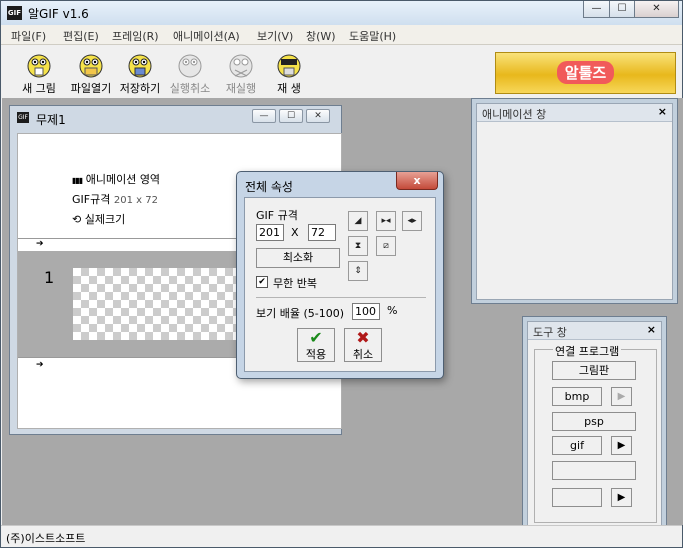 The height and width of the screenshot is (548, 683). I want to click on save-tool: 저장하기, so click(140, 73).